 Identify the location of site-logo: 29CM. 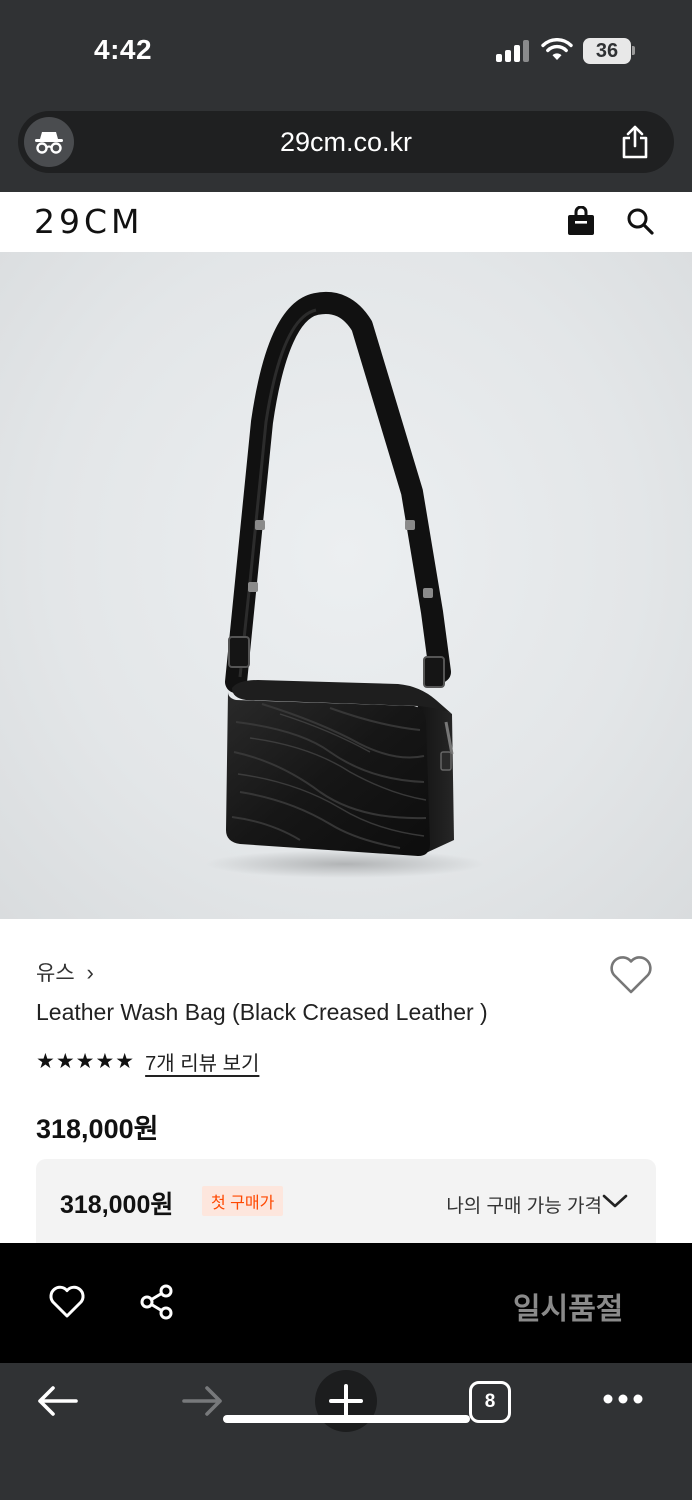
(89, 221).